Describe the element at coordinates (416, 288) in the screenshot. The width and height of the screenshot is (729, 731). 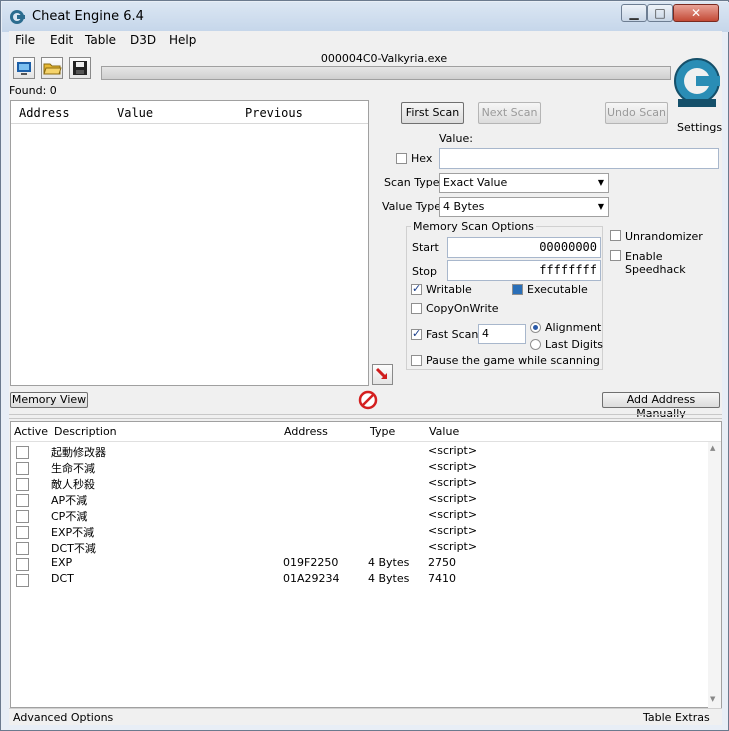
I see `writable-checkbox` at that location.